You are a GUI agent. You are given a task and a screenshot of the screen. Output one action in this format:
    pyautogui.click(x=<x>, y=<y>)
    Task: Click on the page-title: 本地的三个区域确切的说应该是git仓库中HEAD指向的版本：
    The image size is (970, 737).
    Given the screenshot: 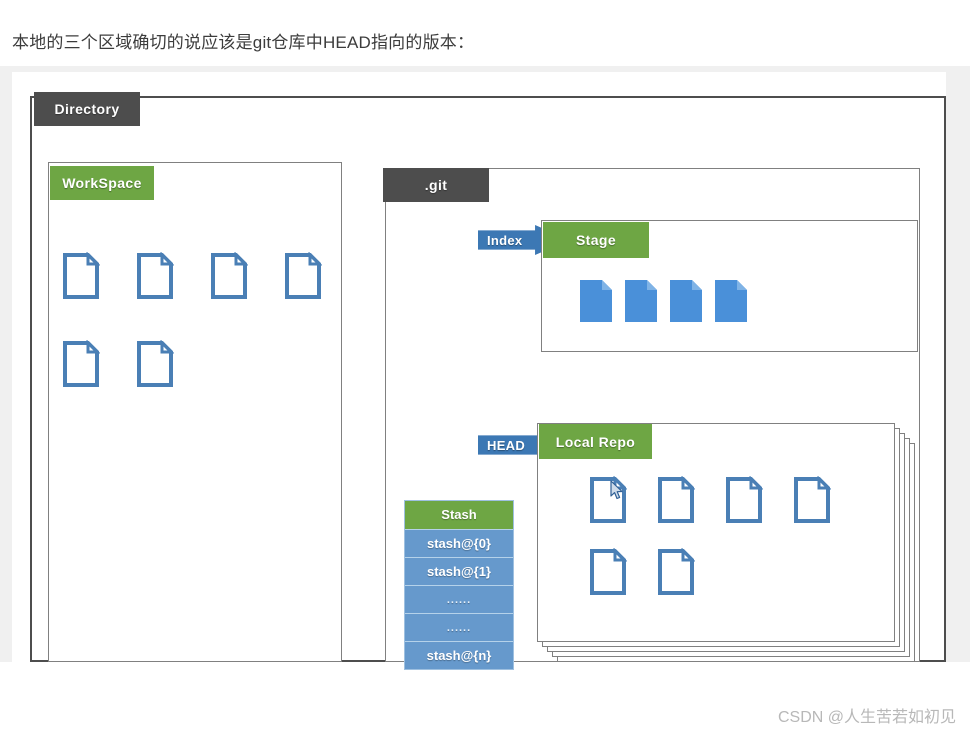 What is the action you would take?
    pyautogui.click(x=243, y=42)
    